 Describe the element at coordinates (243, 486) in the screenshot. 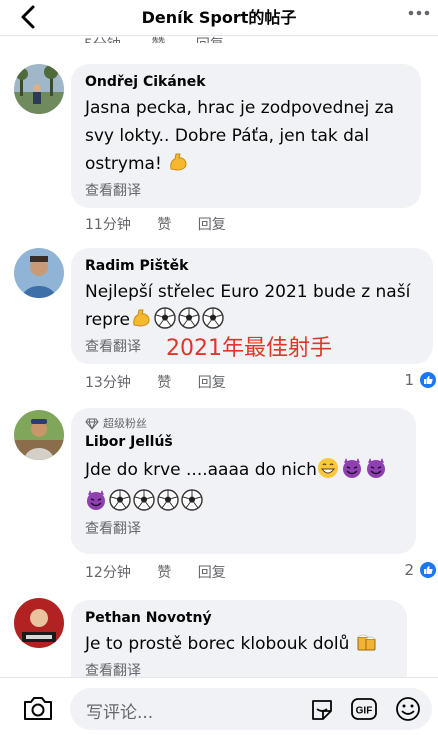

I see `comment-text: Jde do krve ....aaaa do nich` at that location.